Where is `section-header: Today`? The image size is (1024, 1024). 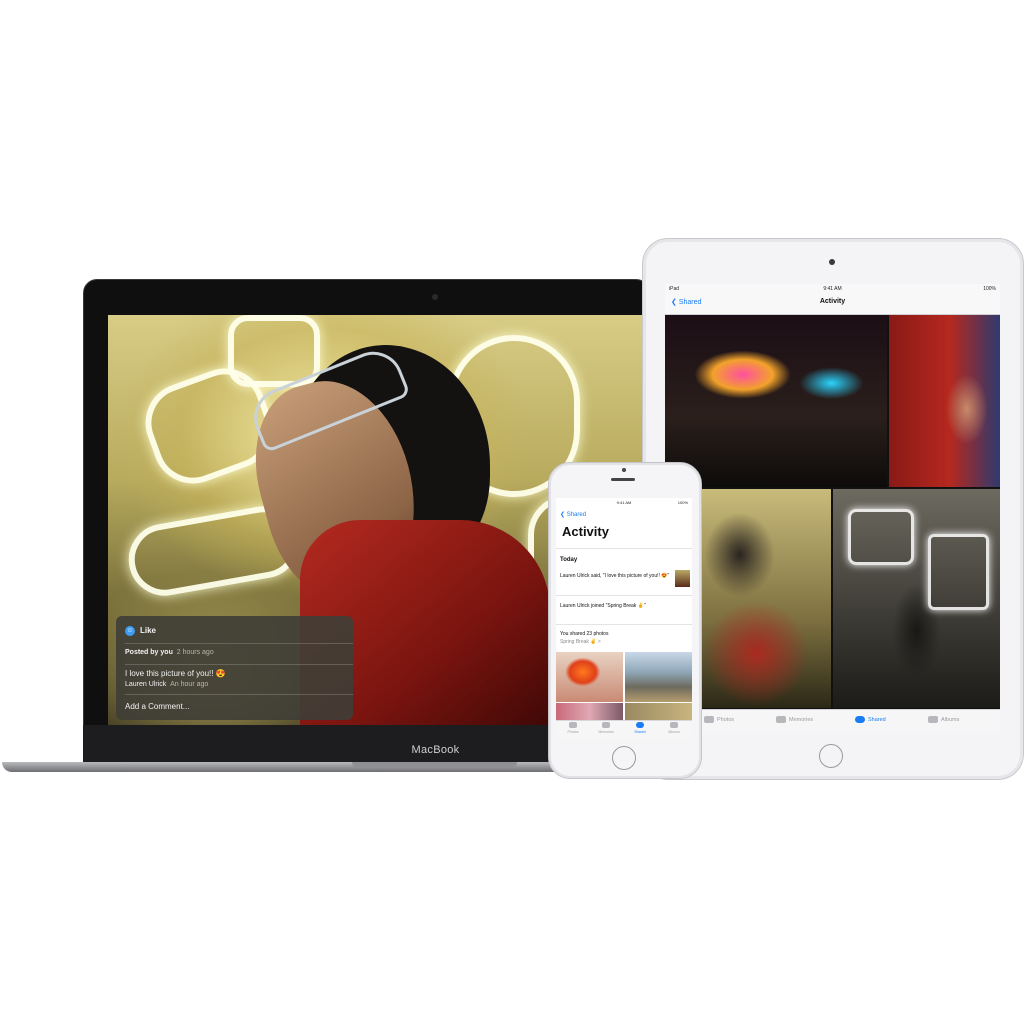 section-header: Today is located at coordinates (569, 560).